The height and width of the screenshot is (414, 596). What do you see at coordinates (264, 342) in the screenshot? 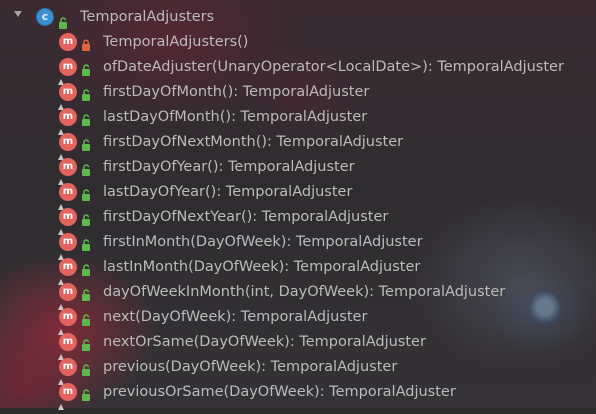
I see `method-signature-label: nextOrSame(DayOfWeek): TemporalAdjuster` at bounding box center [264, 342].